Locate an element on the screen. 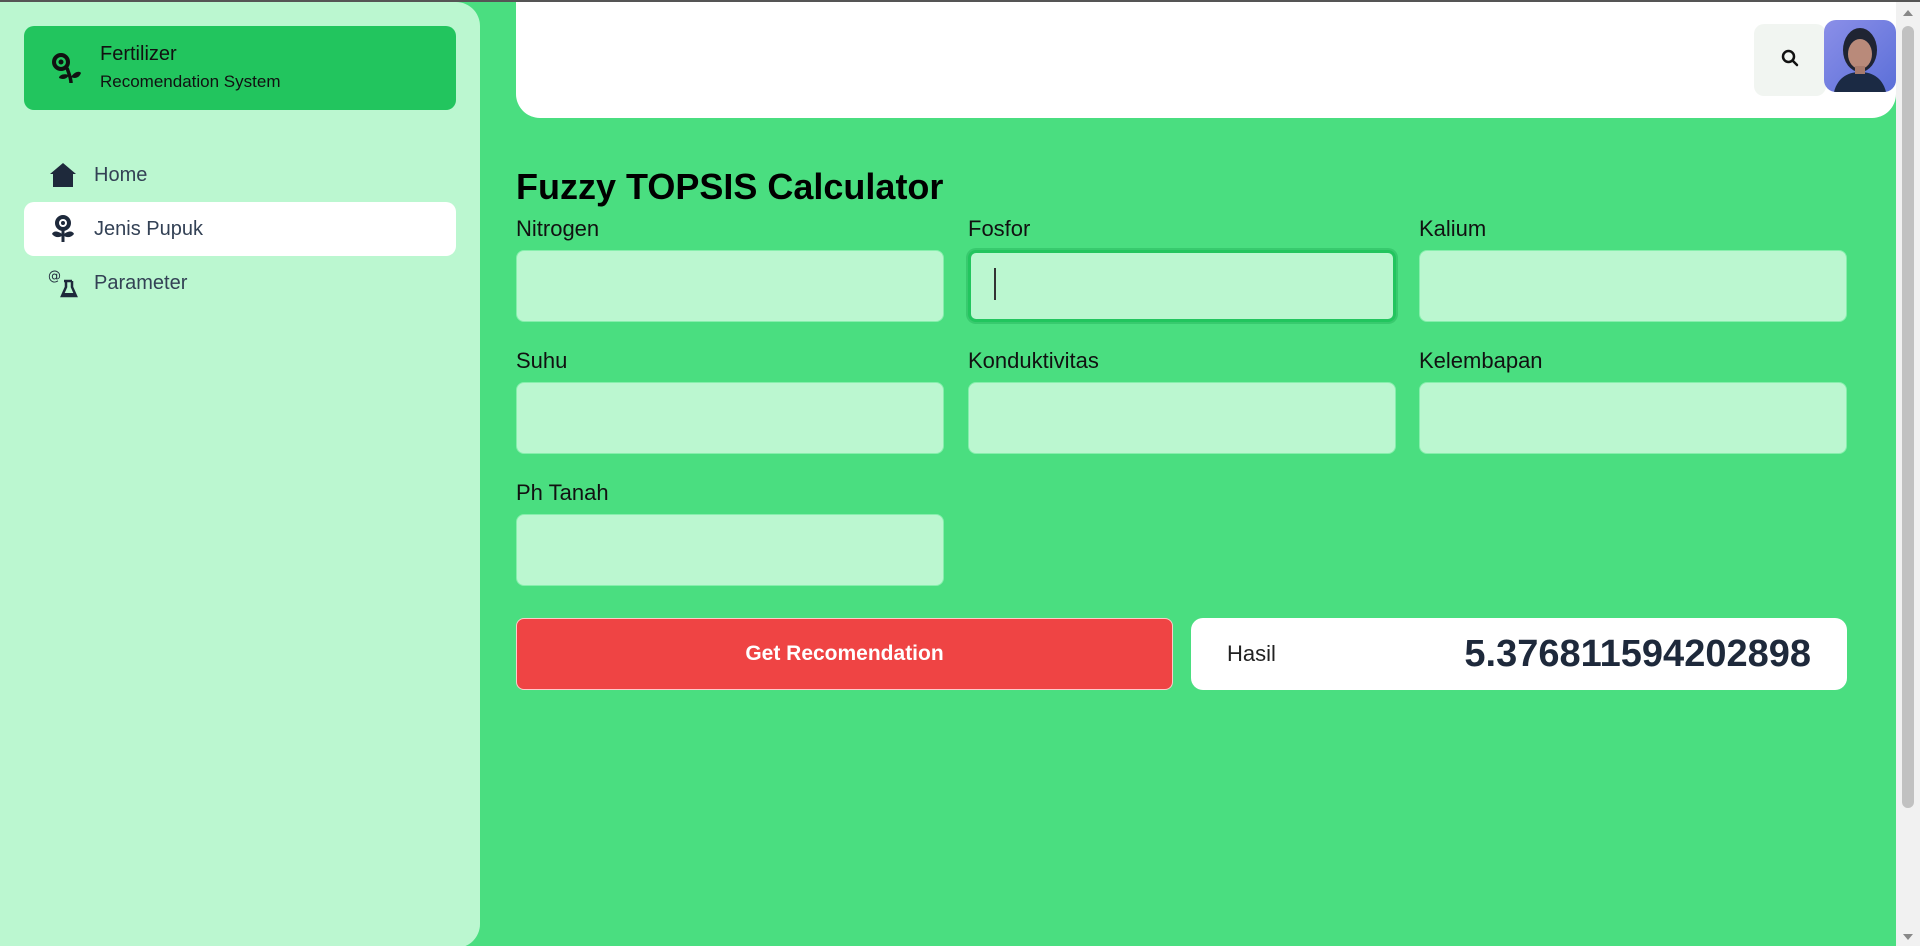 The image size is (1920, 946). top-bar is located at coordinates (1206, 60).